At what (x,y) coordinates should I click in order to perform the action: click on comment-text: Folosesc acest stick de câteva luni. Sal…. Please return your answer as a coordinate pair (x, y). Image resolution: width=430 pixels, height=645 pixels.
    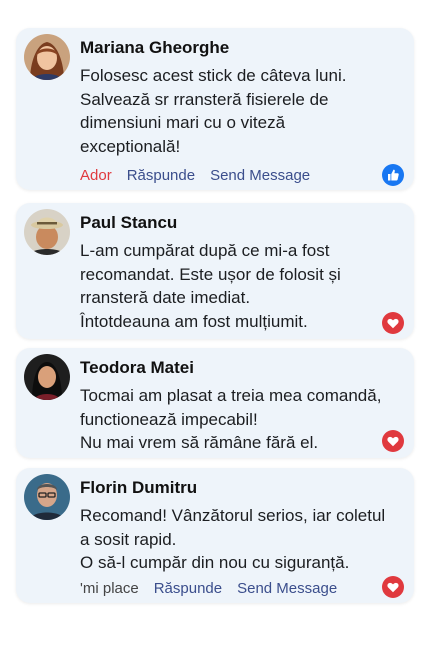
    Looking at the image, I should click on (240, 111).